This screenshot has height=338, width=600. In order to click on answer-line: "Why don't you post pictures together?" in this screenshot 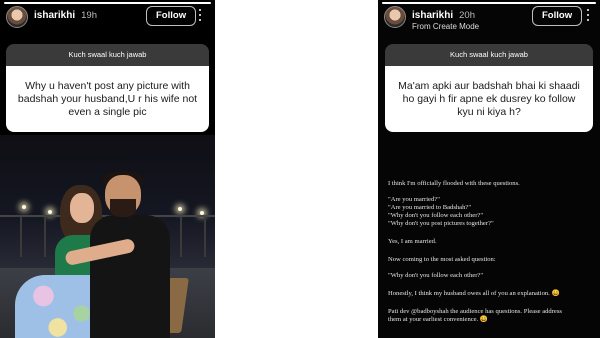, I will do `click(441, 223)`.